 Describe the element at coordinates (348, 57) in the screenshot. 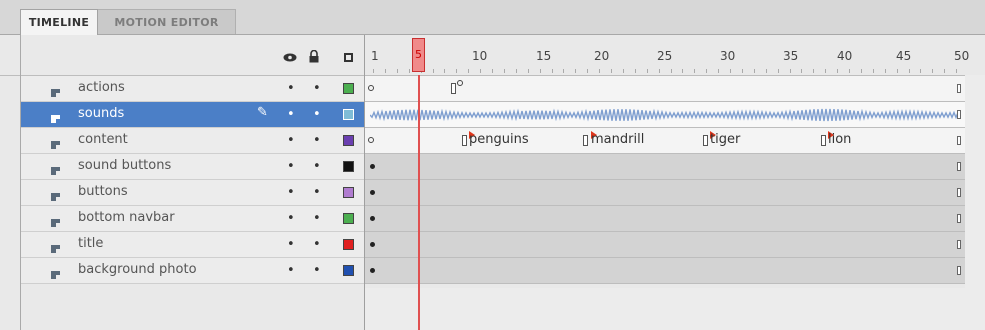

I see `outline-icon` at that location.